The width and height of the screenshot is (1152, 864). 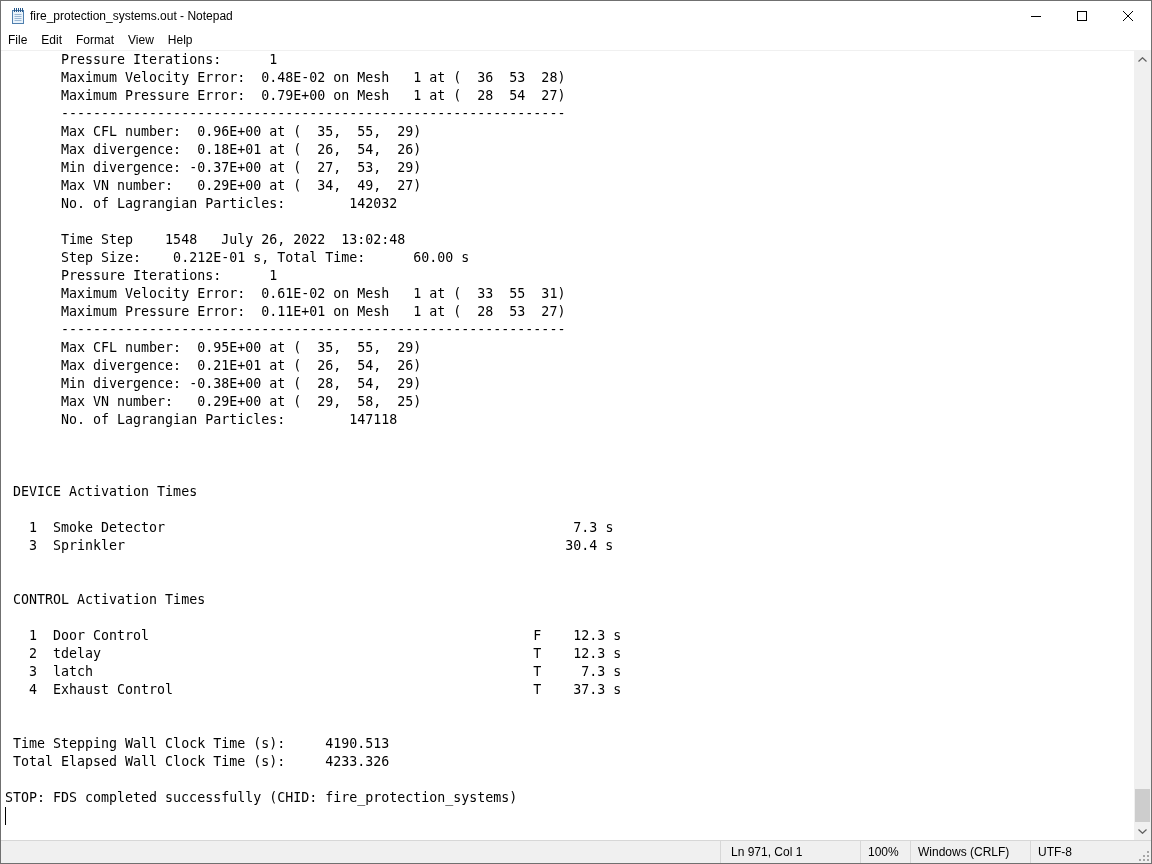 I want to click on vertical-scrollbar, so click(x=1142, y=445).